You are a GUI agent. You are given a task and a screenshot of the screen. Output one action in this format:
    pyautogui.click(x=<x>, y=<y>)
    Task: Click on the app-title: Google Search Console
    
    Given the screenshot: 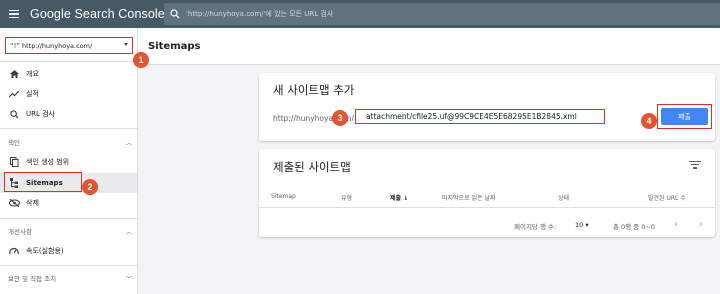 What is the action you would take?
    pyautogui.click(x=97, y=14)
    